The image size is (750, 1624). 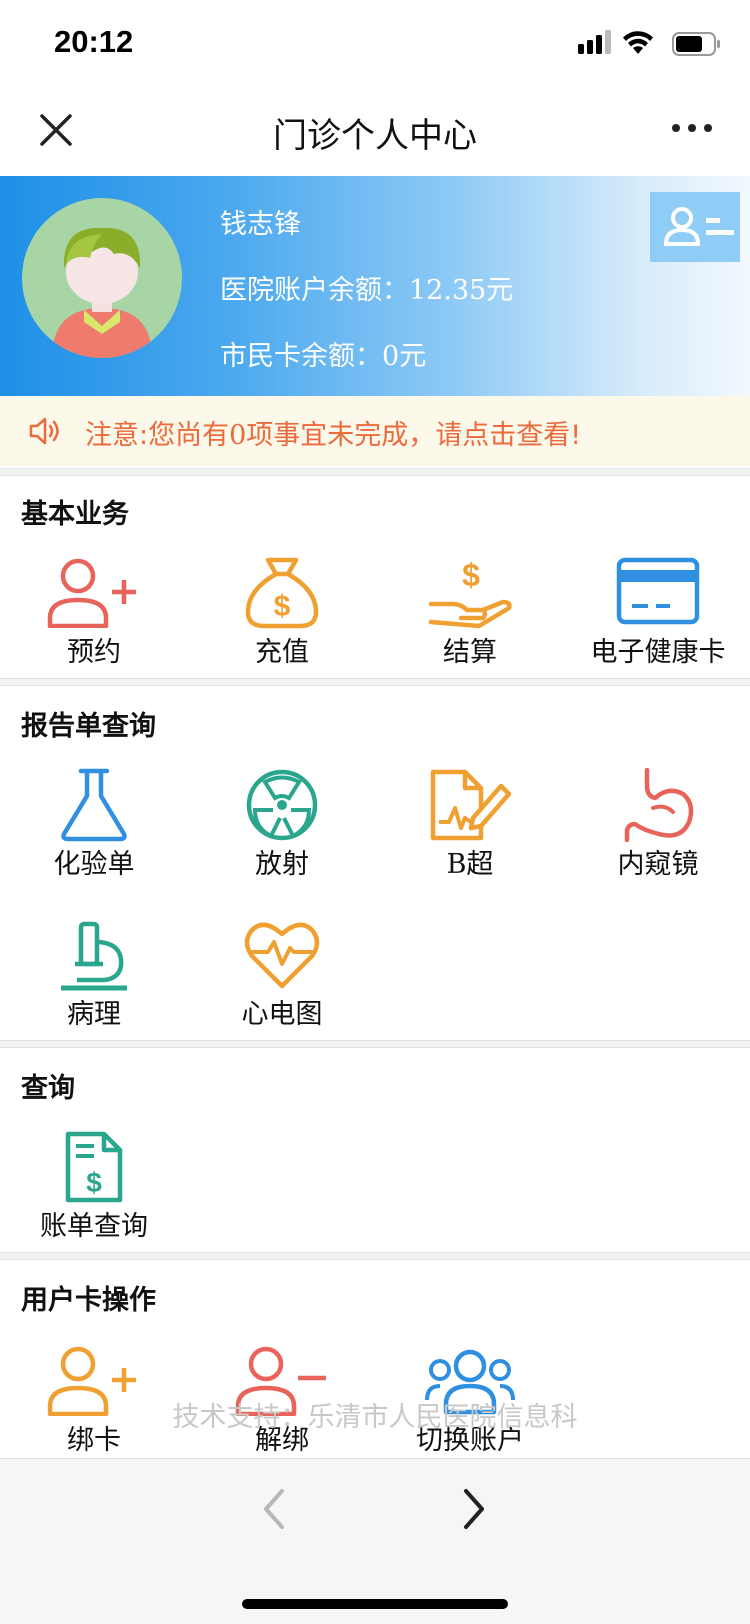 What do you see at coordinates (88, 726) in the screenshot?
I see `section-title-reports: 报告单查询` at bounding box center [88, 726].